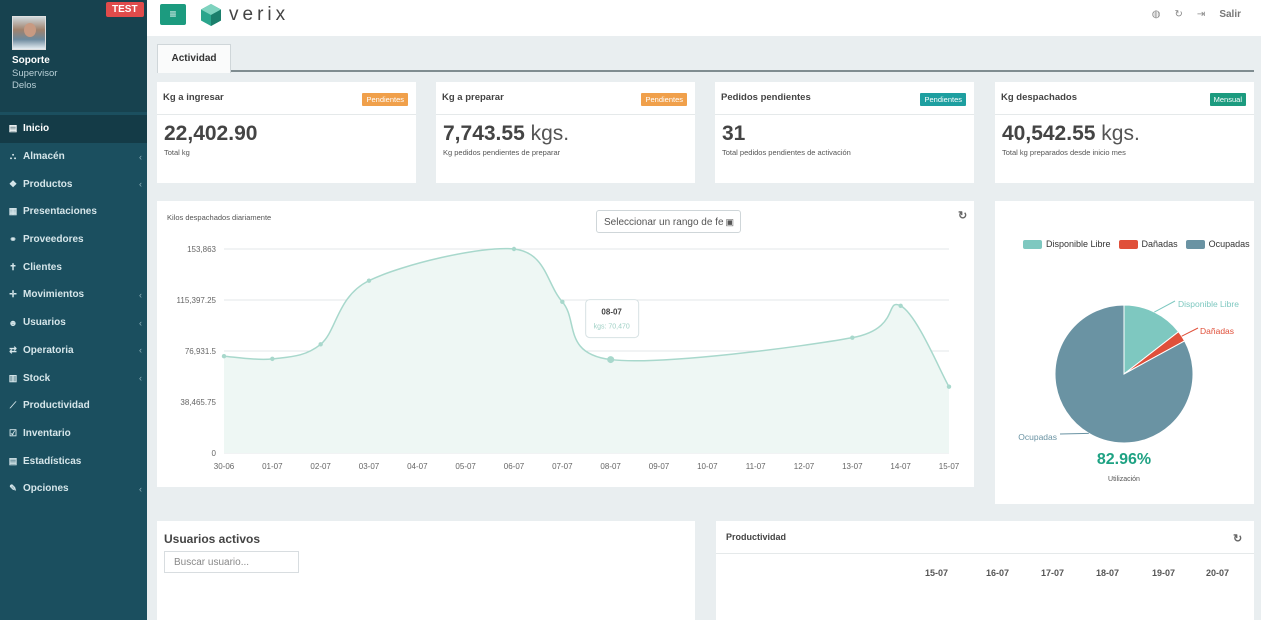 The image size is (1261, 620). I want to click on y-tick-label: 115,397.25, so click(197, 300).